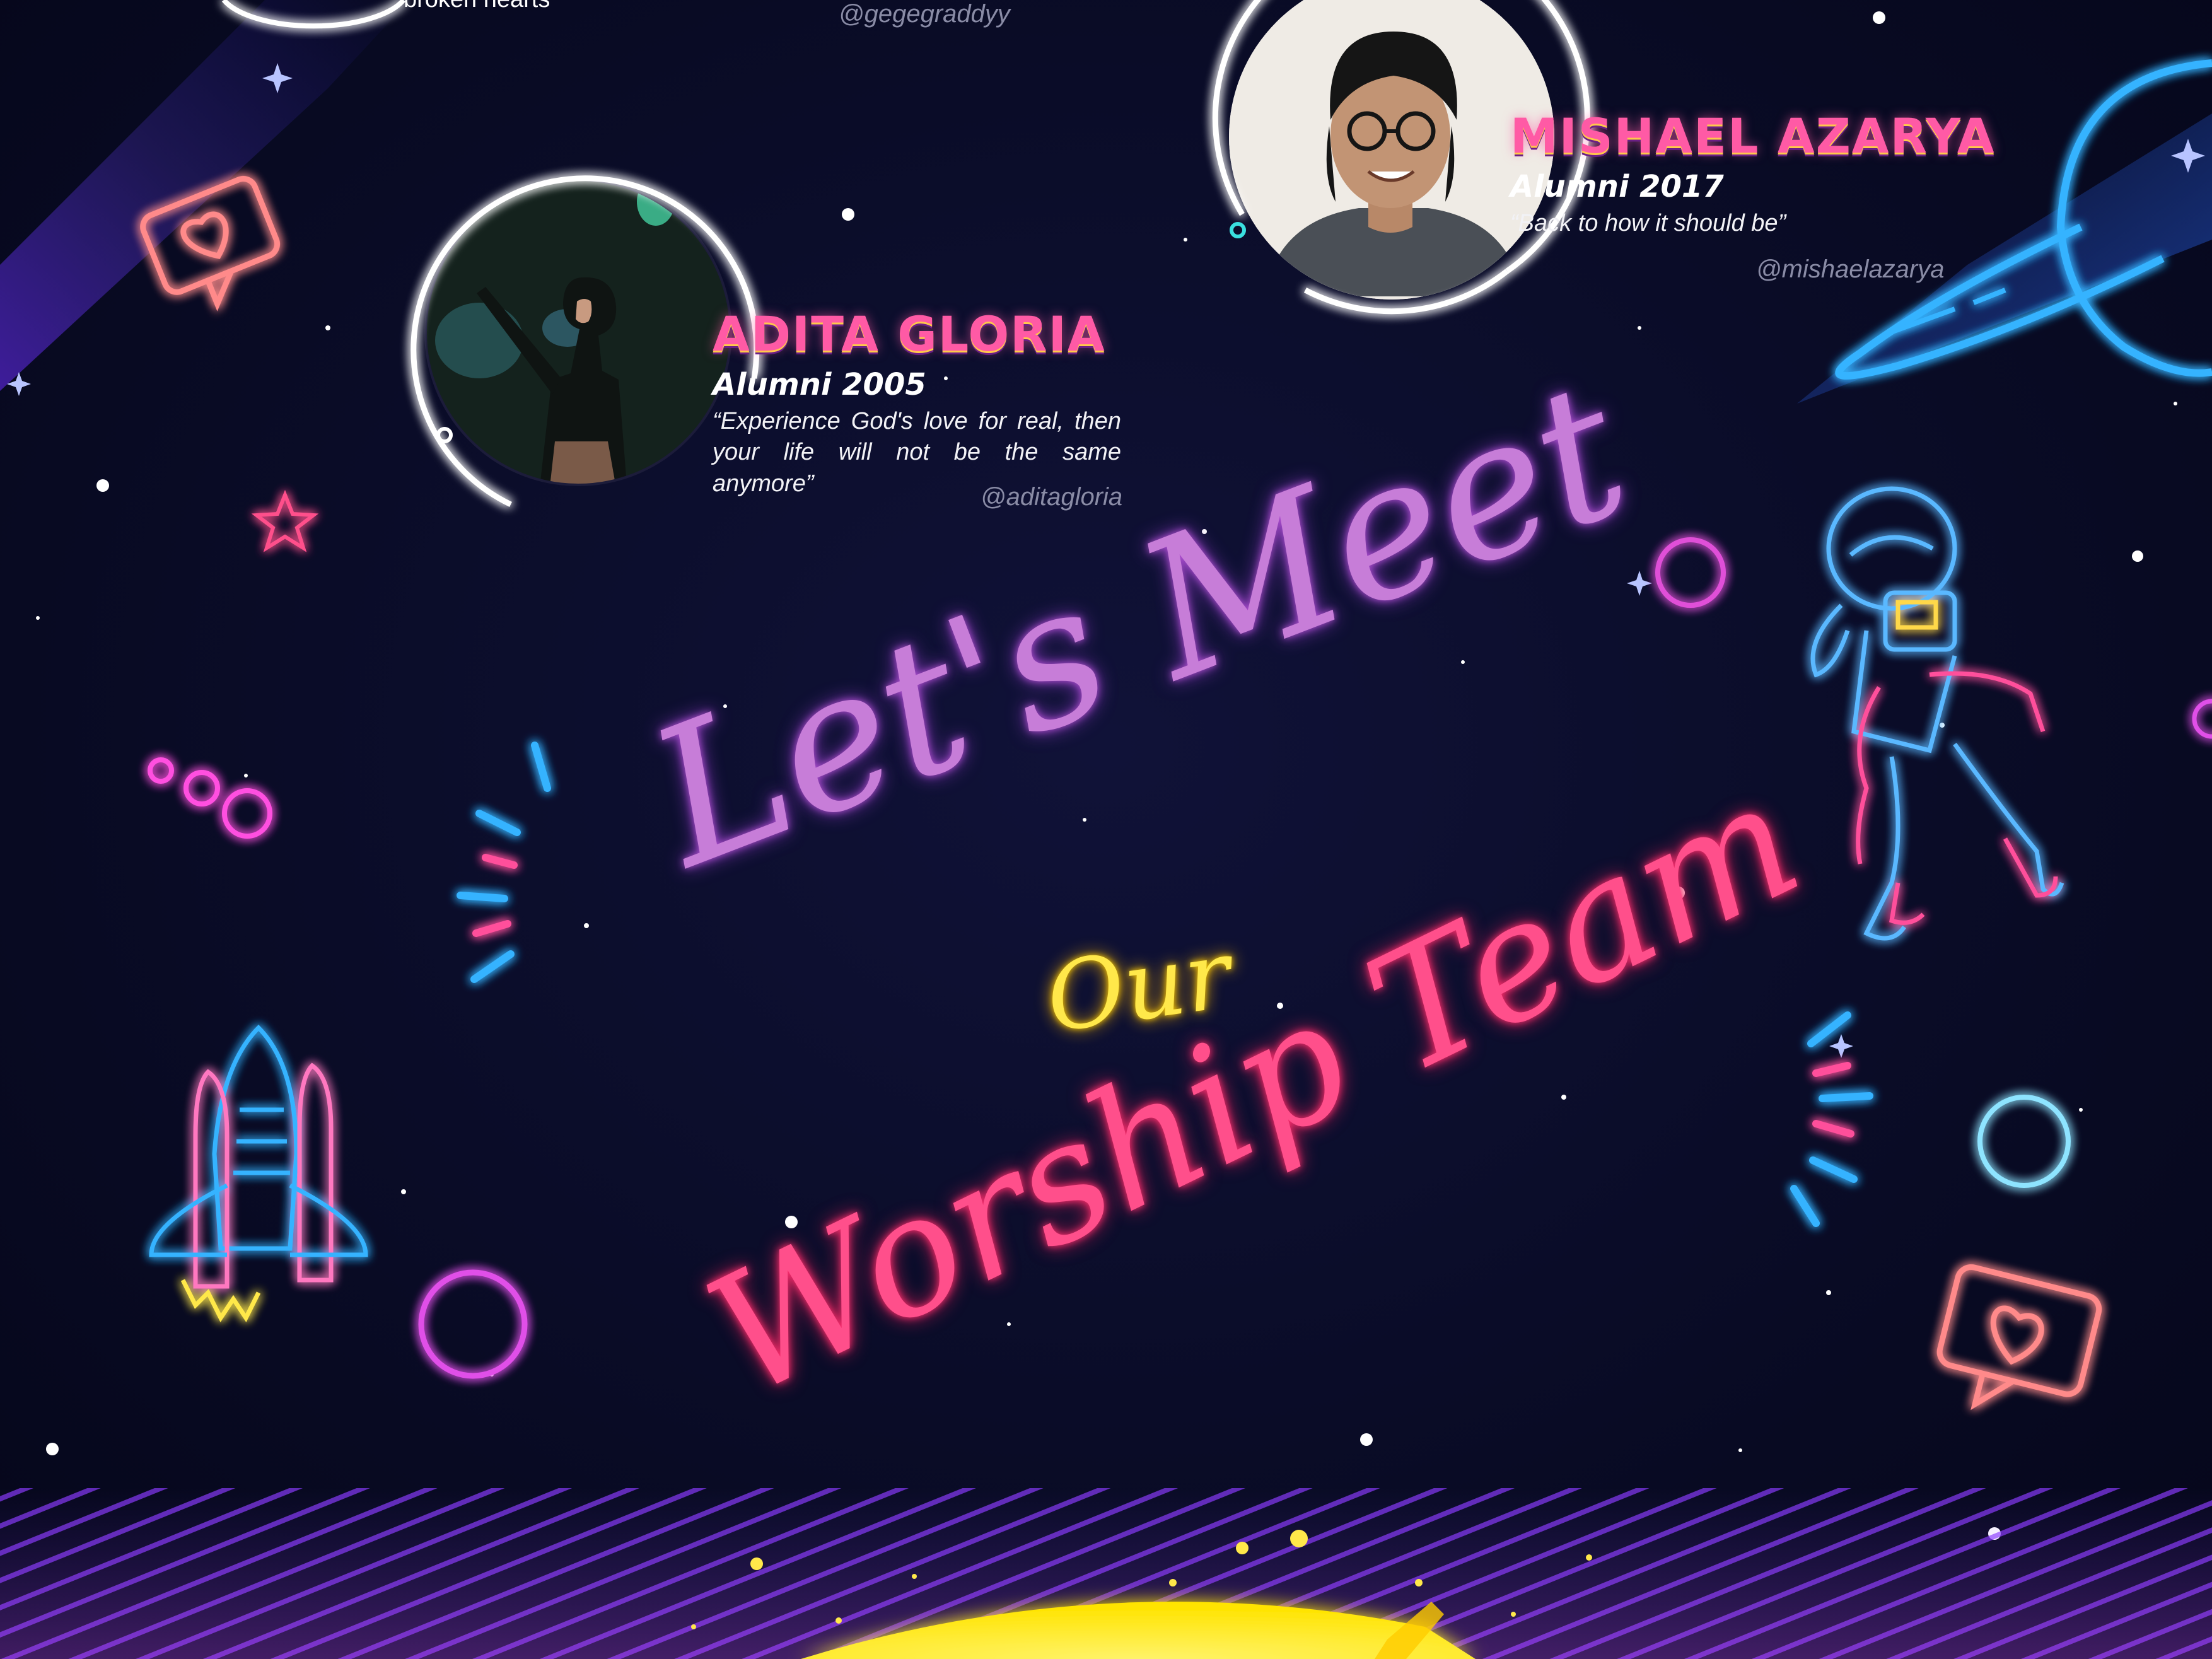 This screenshot has width=2212, height=1659. Describe the element at coordinates (1753, 136) in the screenshot. I see `mishael-name: Mishael Azarya` at that location.